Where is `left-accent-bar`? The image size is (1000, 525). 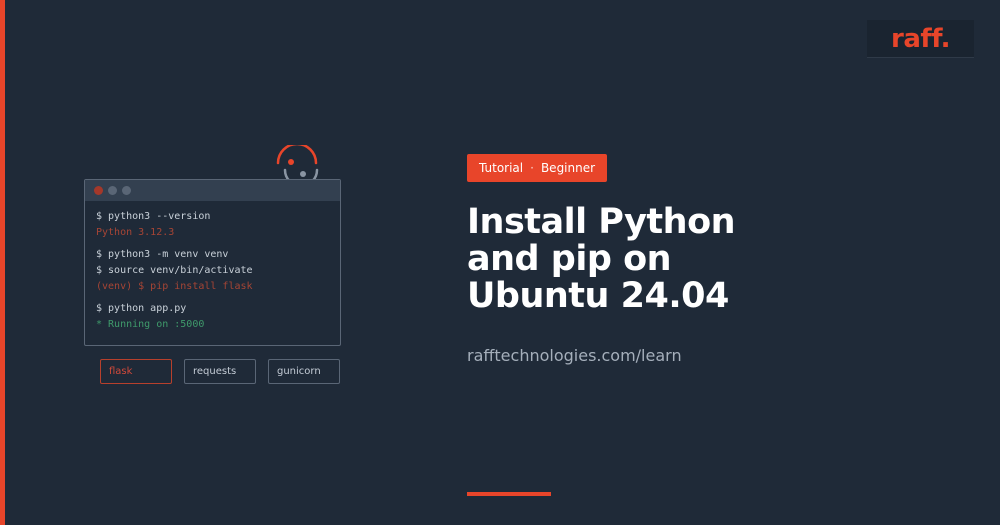 left-accent-bar is located at coordinates (2, 262).